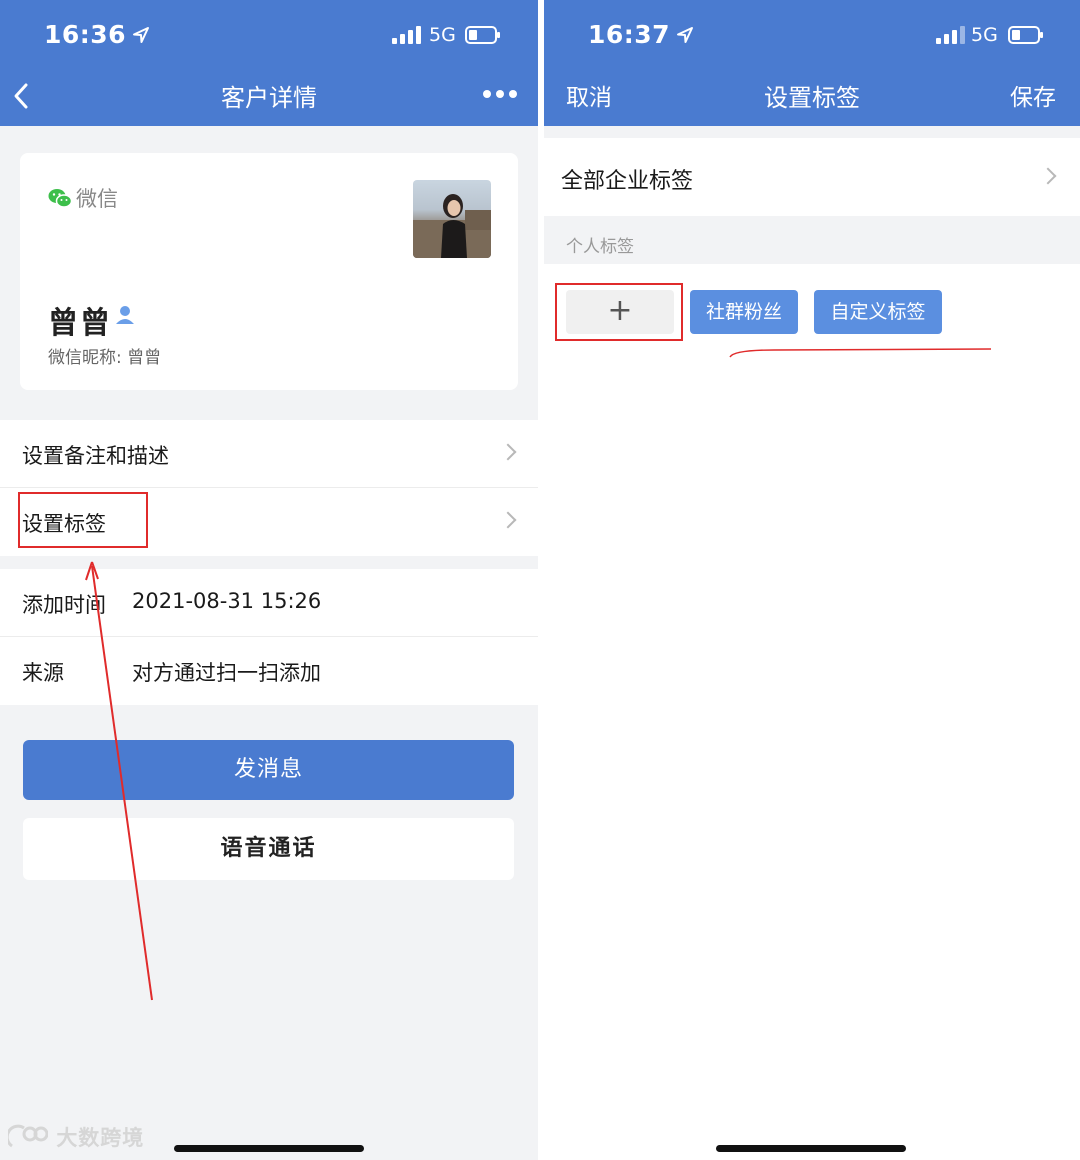  Describe the element at coordinates (119, 781) in the screenshot. I see `annotation-arrow` at that location.